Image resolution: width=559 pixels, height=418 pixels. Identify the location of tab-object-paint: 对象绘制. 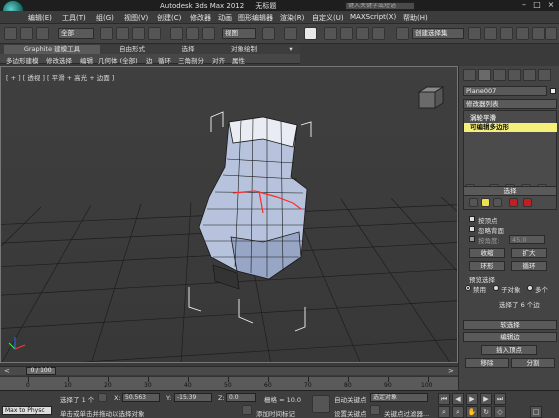
(244, 49).